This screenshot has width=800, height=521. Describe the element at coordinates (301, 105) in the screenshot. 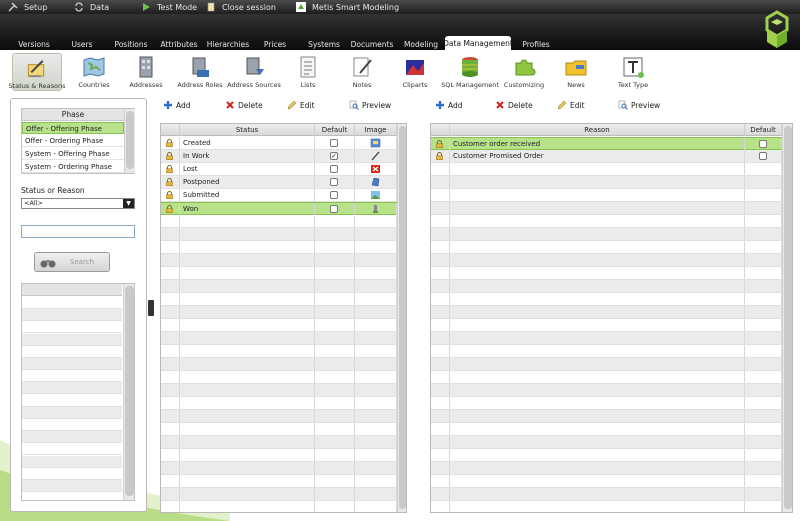

I see `status-edit-button: Edit` at that location.